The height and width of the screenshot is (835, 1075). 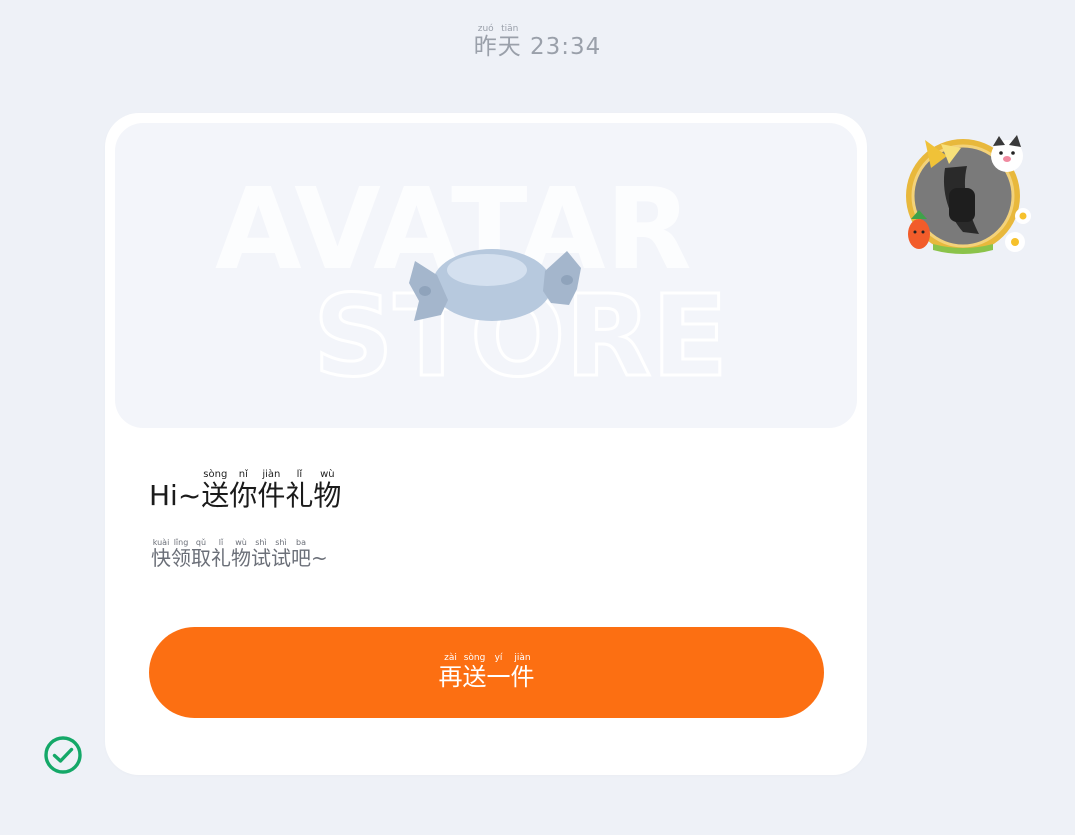 What do you see at coordinates (474, 672) in the screenshot?
I see `button-char: 送sòng` at bounding box center [474, 672].